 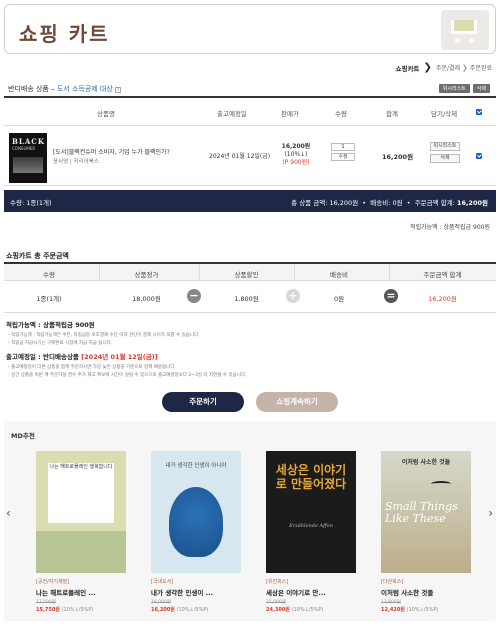 I want to click on col-actions: 담기/삭제, so click(x=444, y=114).